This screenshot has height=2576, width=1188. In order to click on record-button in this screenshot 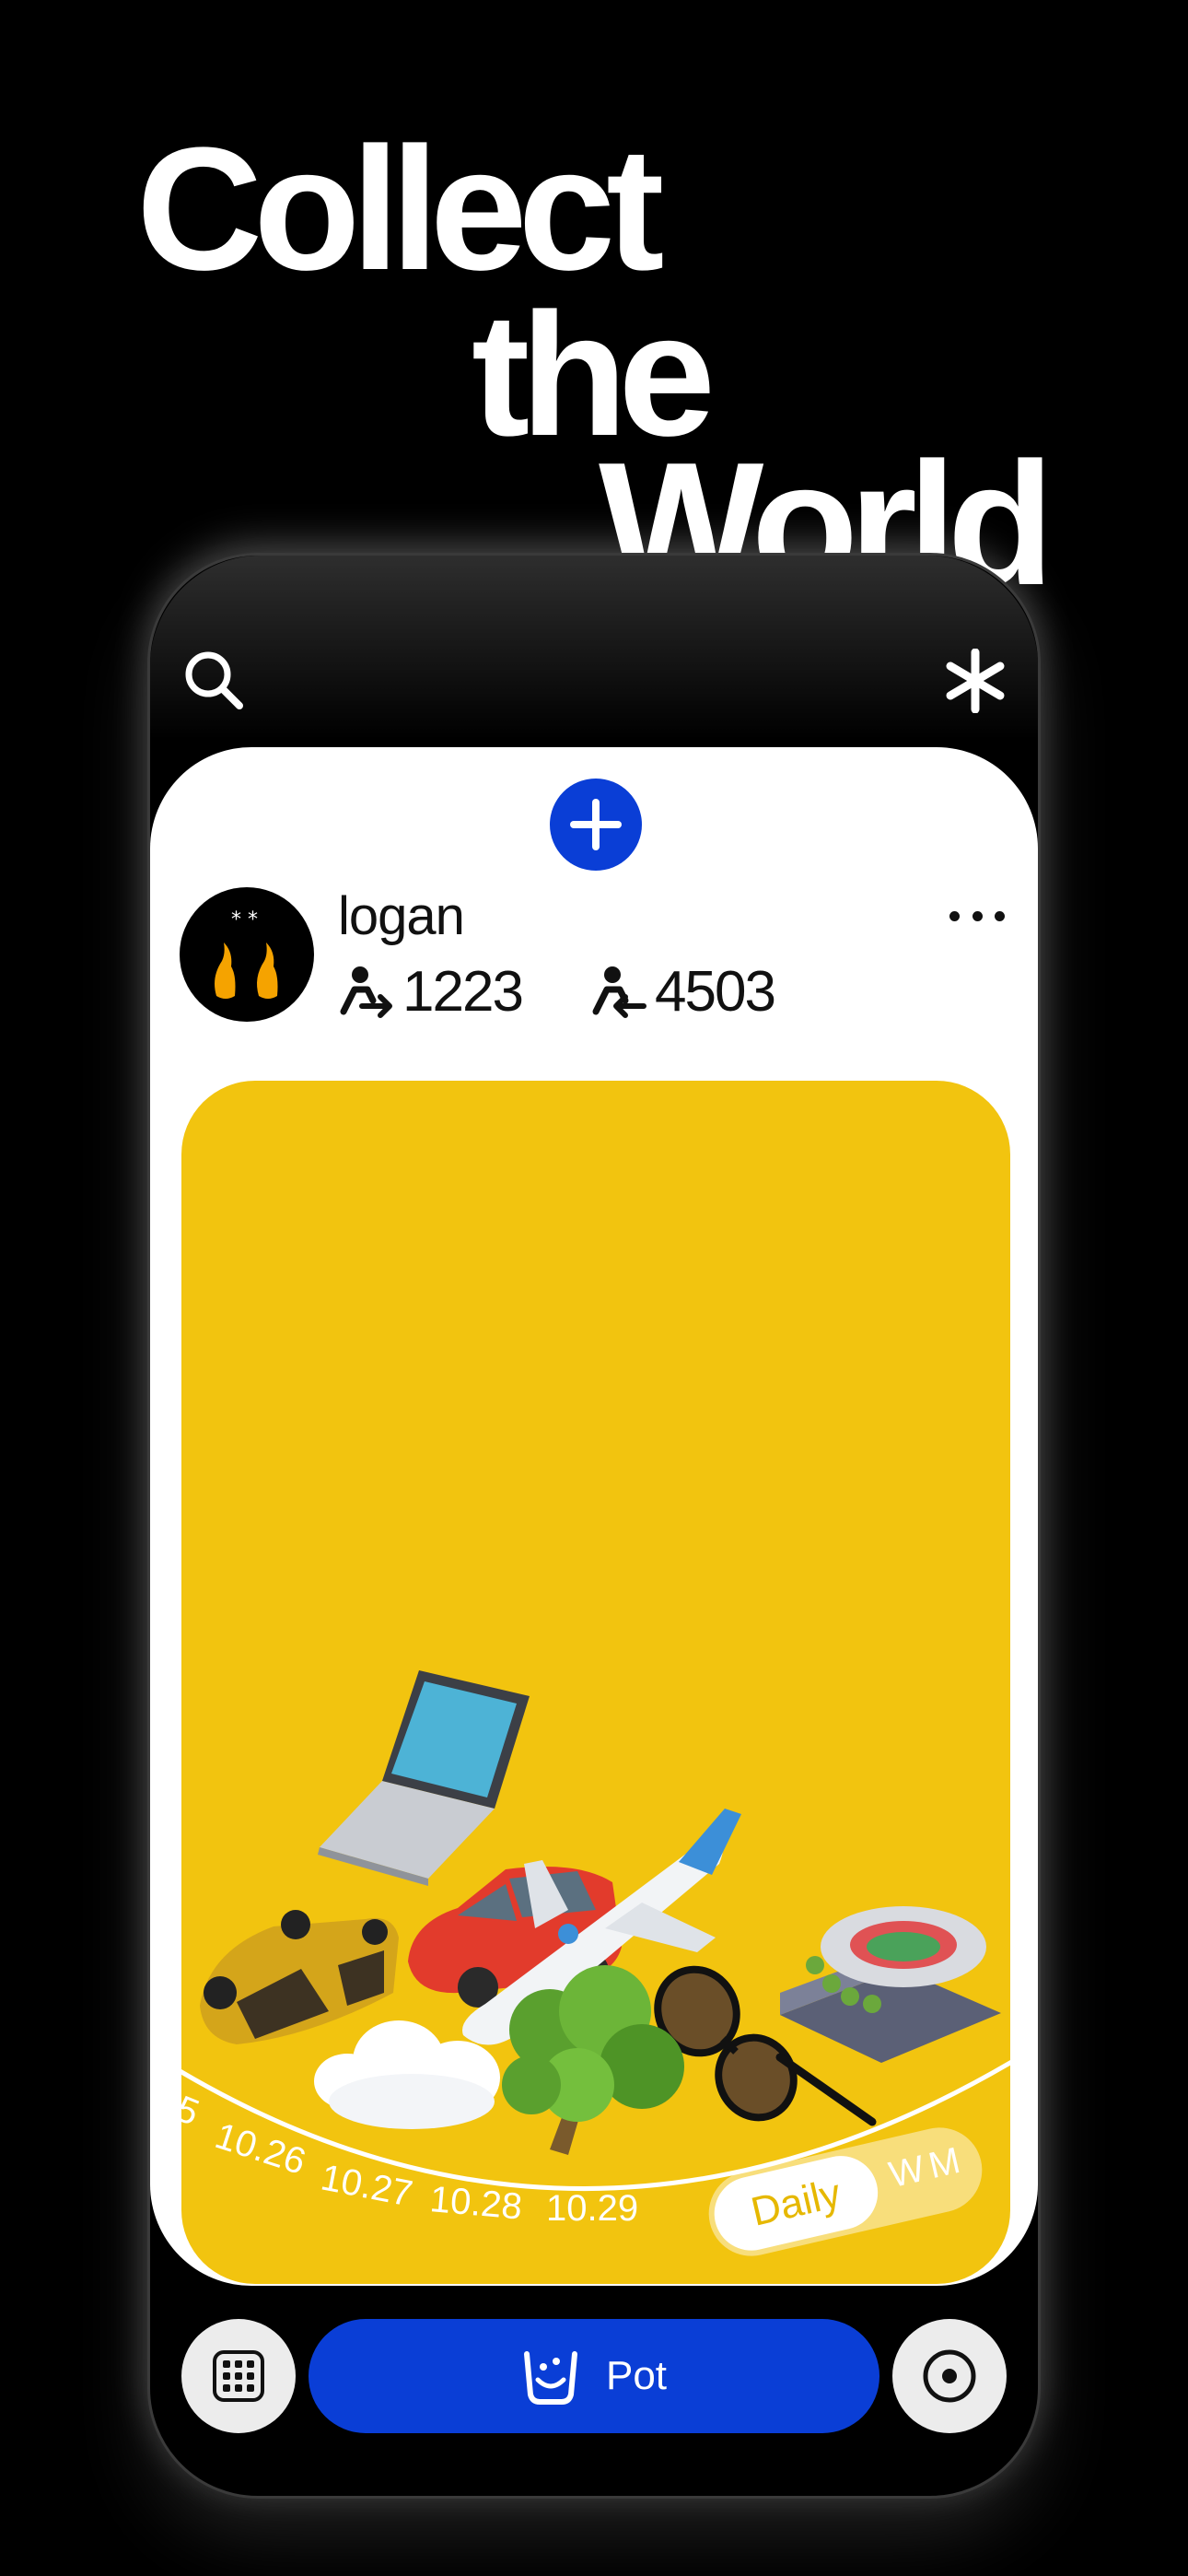, I will do `click(949, 2376)`.